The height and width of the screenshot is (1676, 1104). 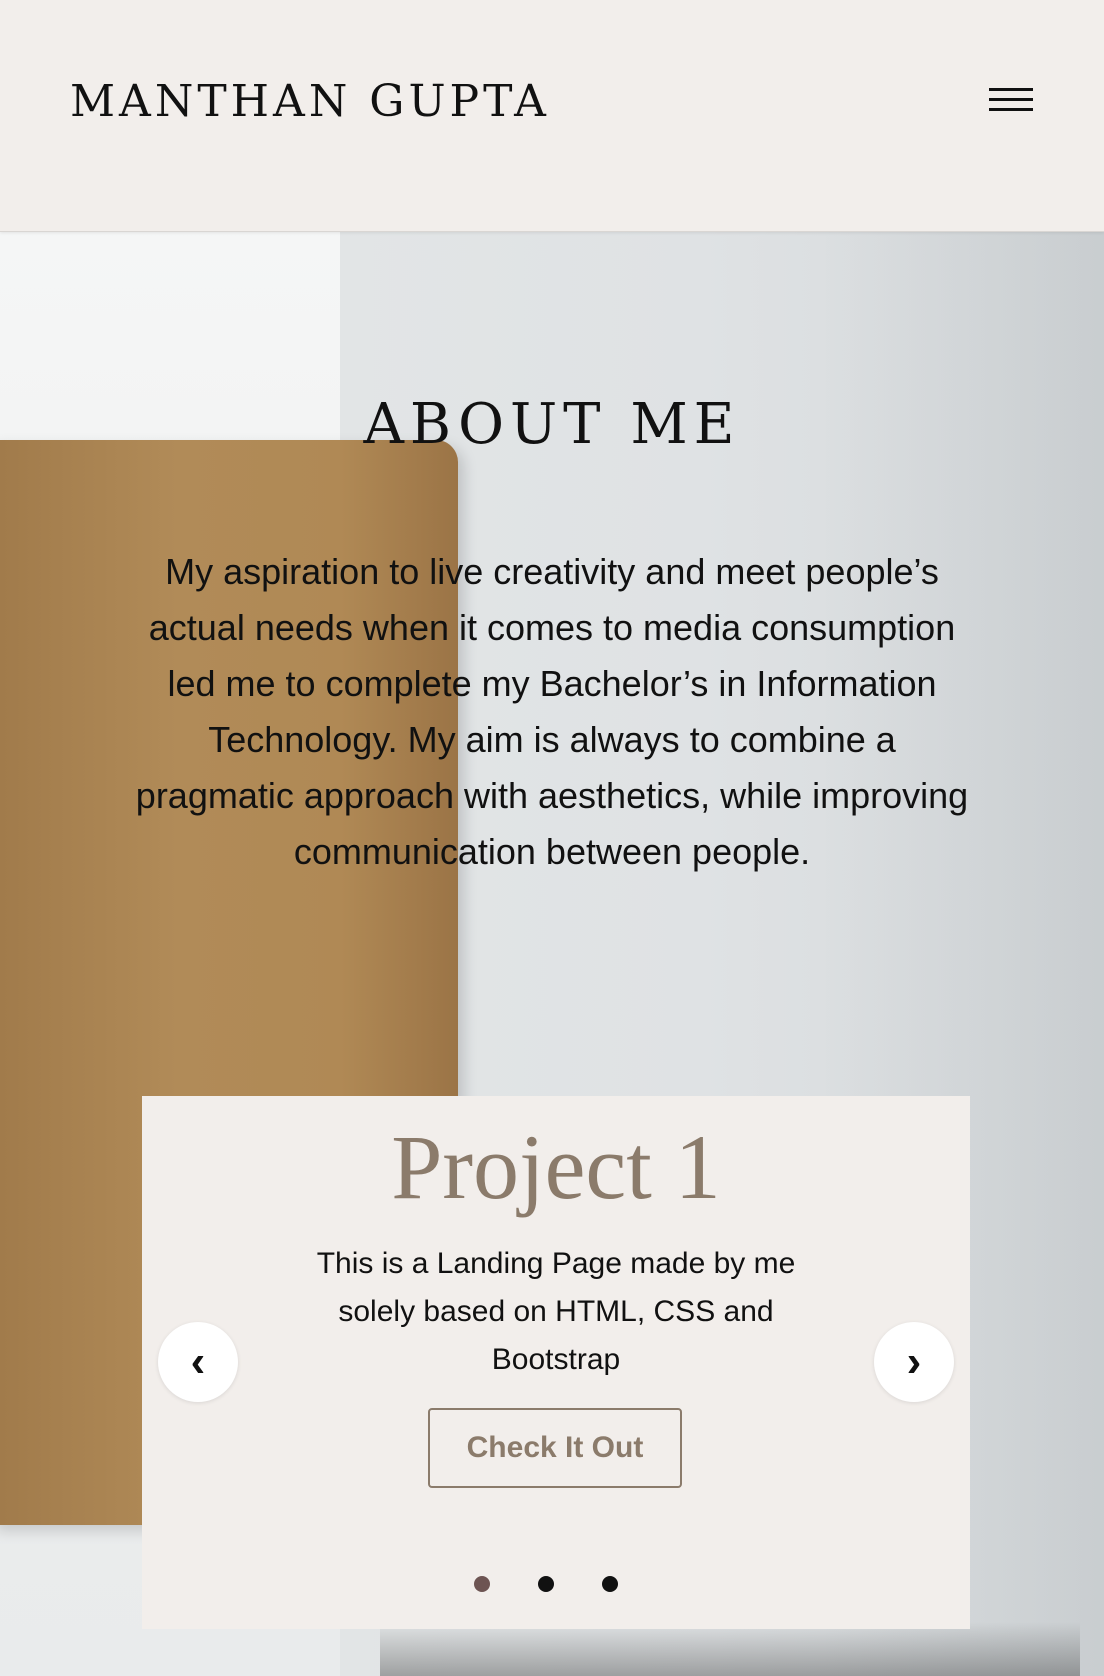 What do you see at coordinates (556, 1584) in the screenshot?
I see `carousel-indicators` at bounding box center [556, 1584].